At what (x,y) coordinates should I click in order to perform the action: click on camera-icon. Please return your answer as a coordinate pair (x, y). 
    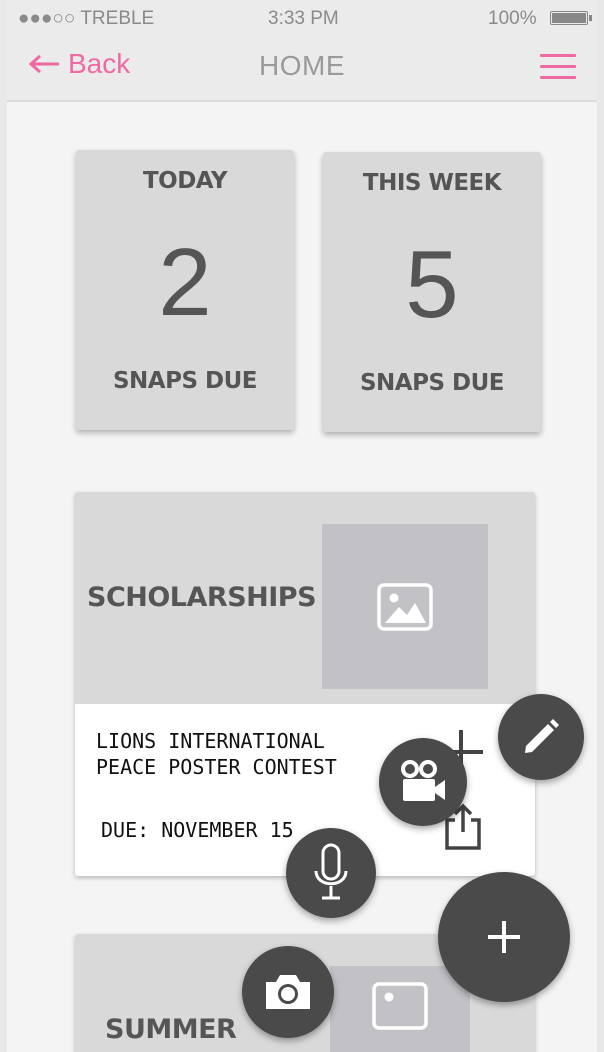
    Looking at the image, I should click on (288, 992).